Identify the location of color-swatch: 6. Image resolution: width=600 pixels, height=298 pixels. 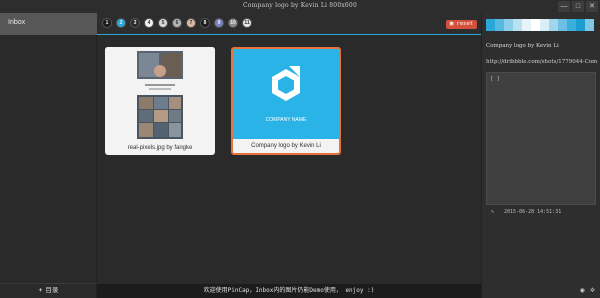
(177, 23).